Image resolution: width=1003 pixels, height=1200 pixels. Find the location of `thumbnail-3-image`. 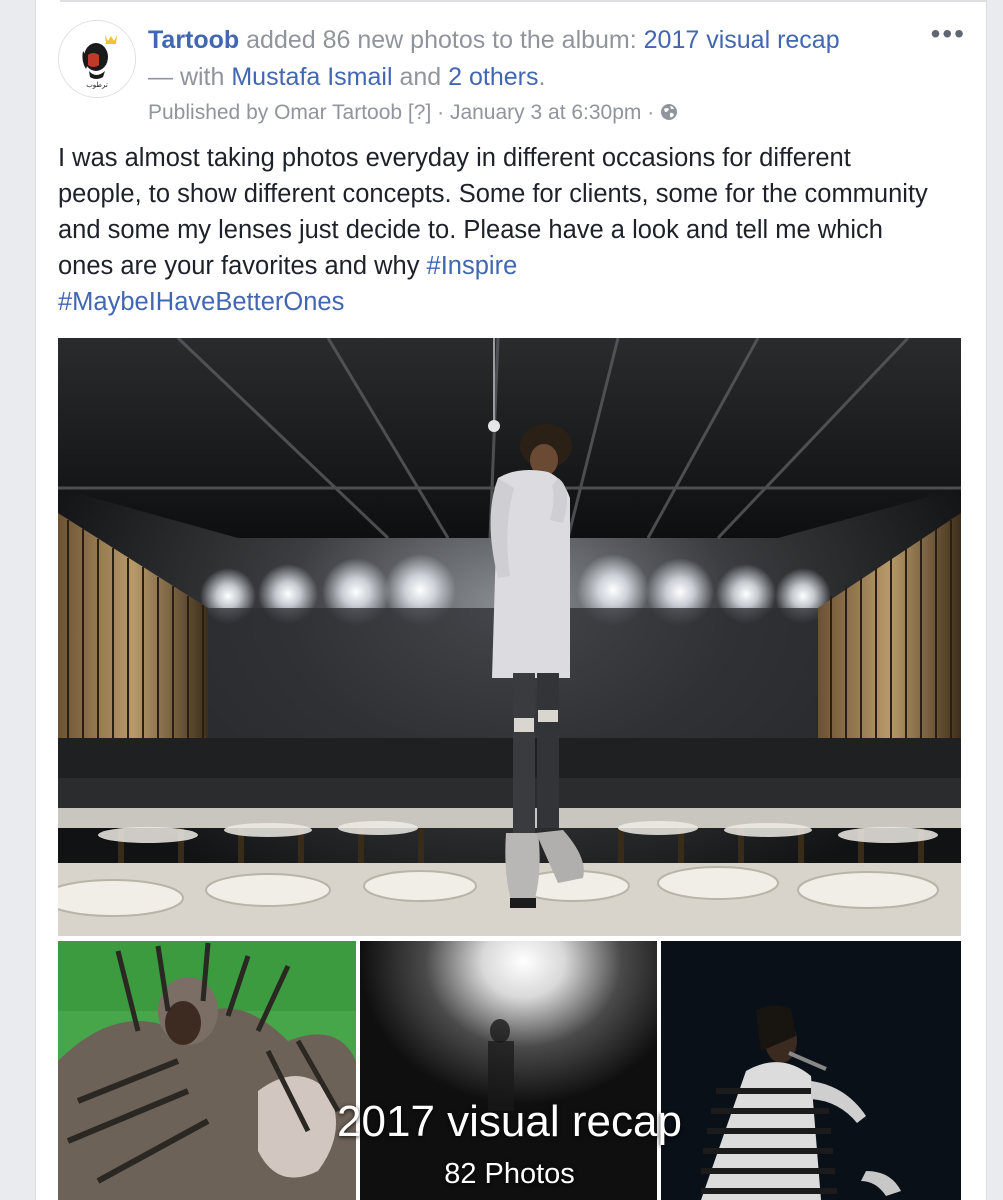

thumbnail-3-image is located at coordinates (811, 1070).